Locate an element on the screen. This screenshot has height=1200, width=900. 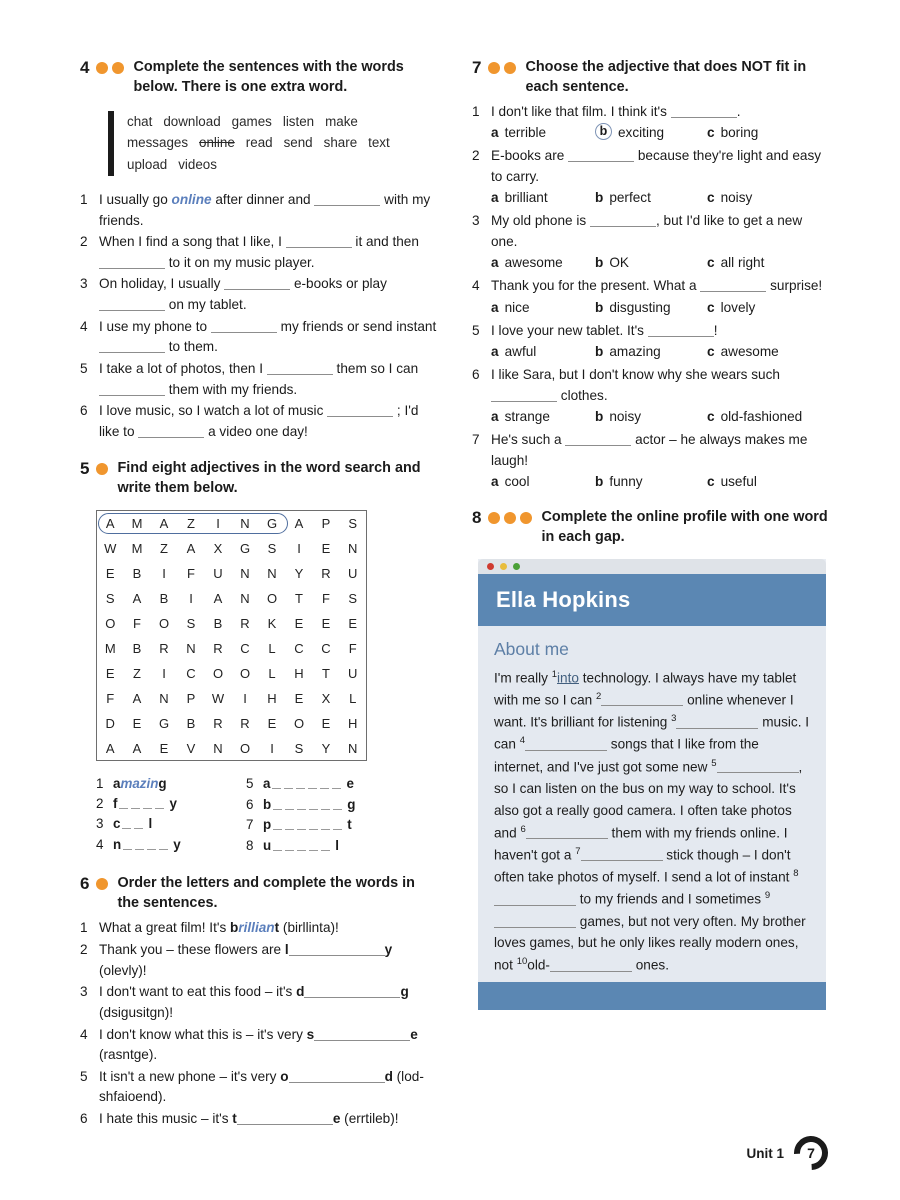
word-search-cell: I is located at coordinates (299, 548).